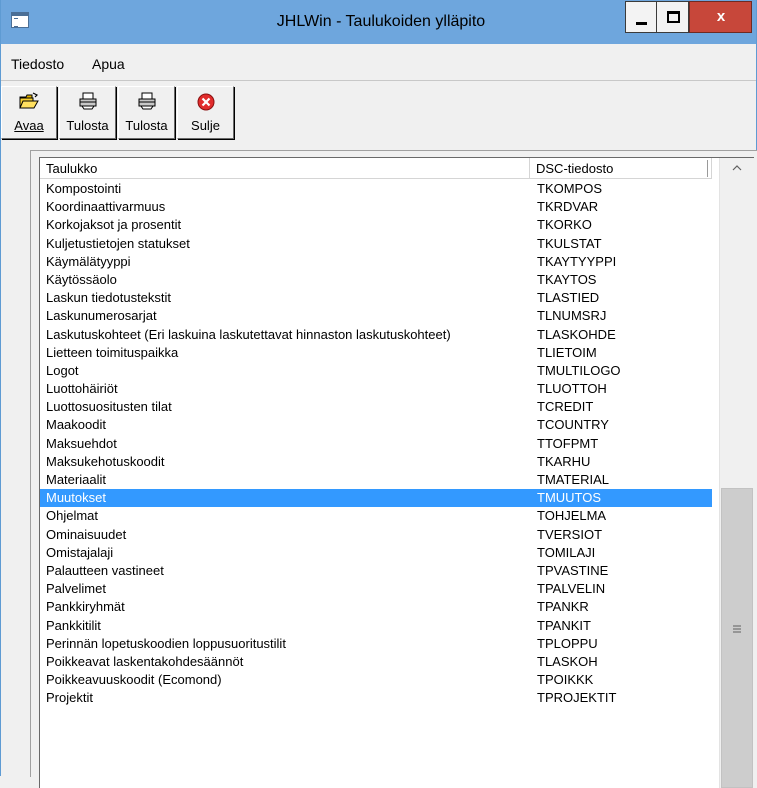 Image resolution: width=757 pixels, height=788 pixels. What do you see at coordinates (567, 643) in the screenshot?
I see `dsc-file-cell: TPLOPPU` at bounding box center [567, 643].